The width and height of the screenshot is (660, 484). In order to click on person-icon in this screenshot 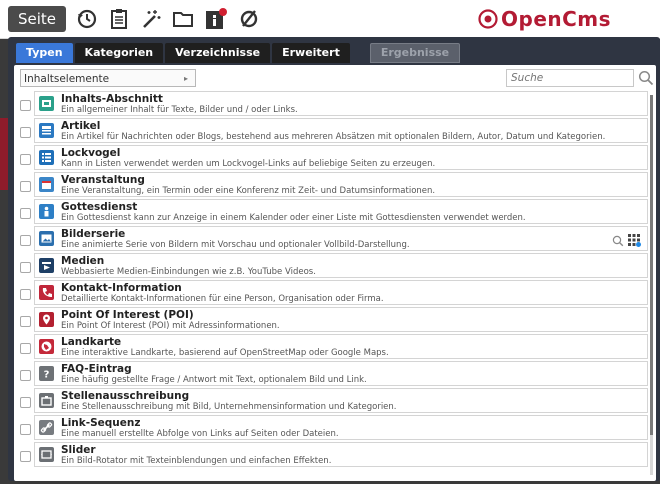, I will do `click(46, 211)`.